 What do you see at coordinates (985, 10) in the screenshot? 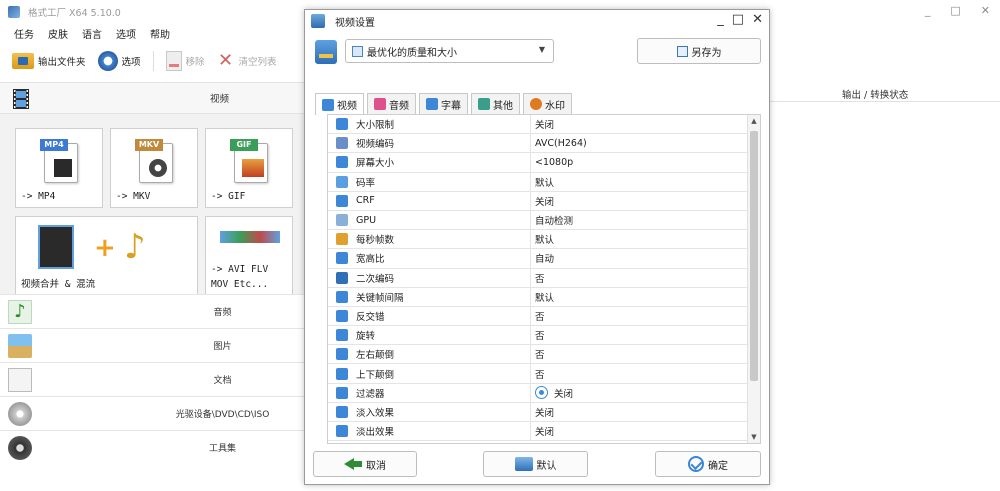
I see `close-icon: ✕` at bounding box center [985, 10].